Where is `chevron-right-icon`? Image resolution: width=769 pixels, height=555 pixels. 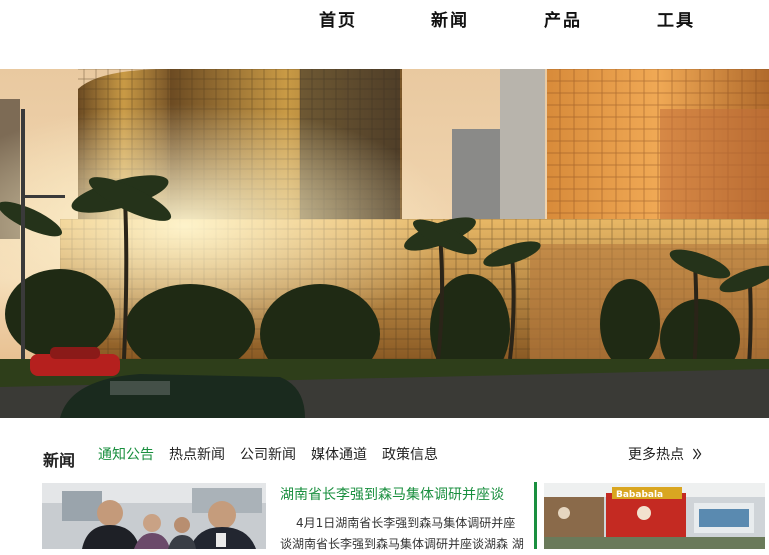
chevron-right-icon is located at coordinates (697, 455).